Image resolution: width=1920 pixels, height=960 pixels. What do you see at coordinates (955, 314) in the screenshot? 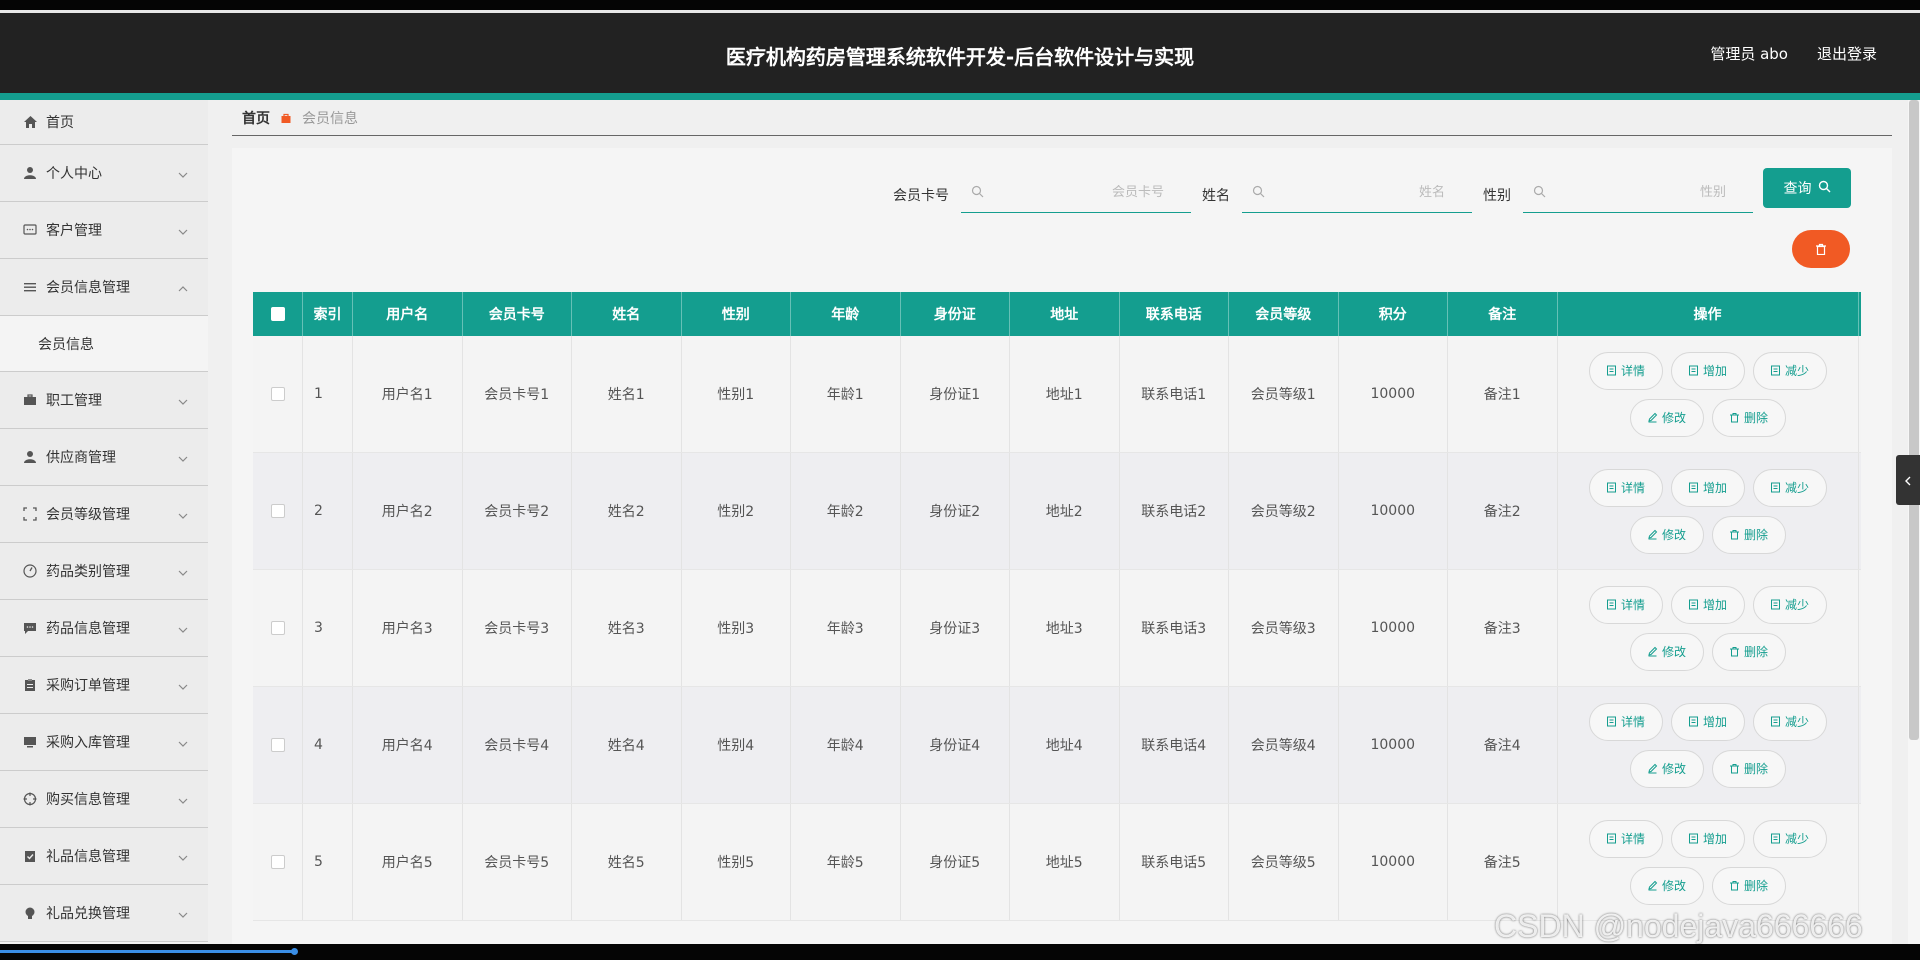
I see `column-header: 身份证` at bounding box center [955, 314].